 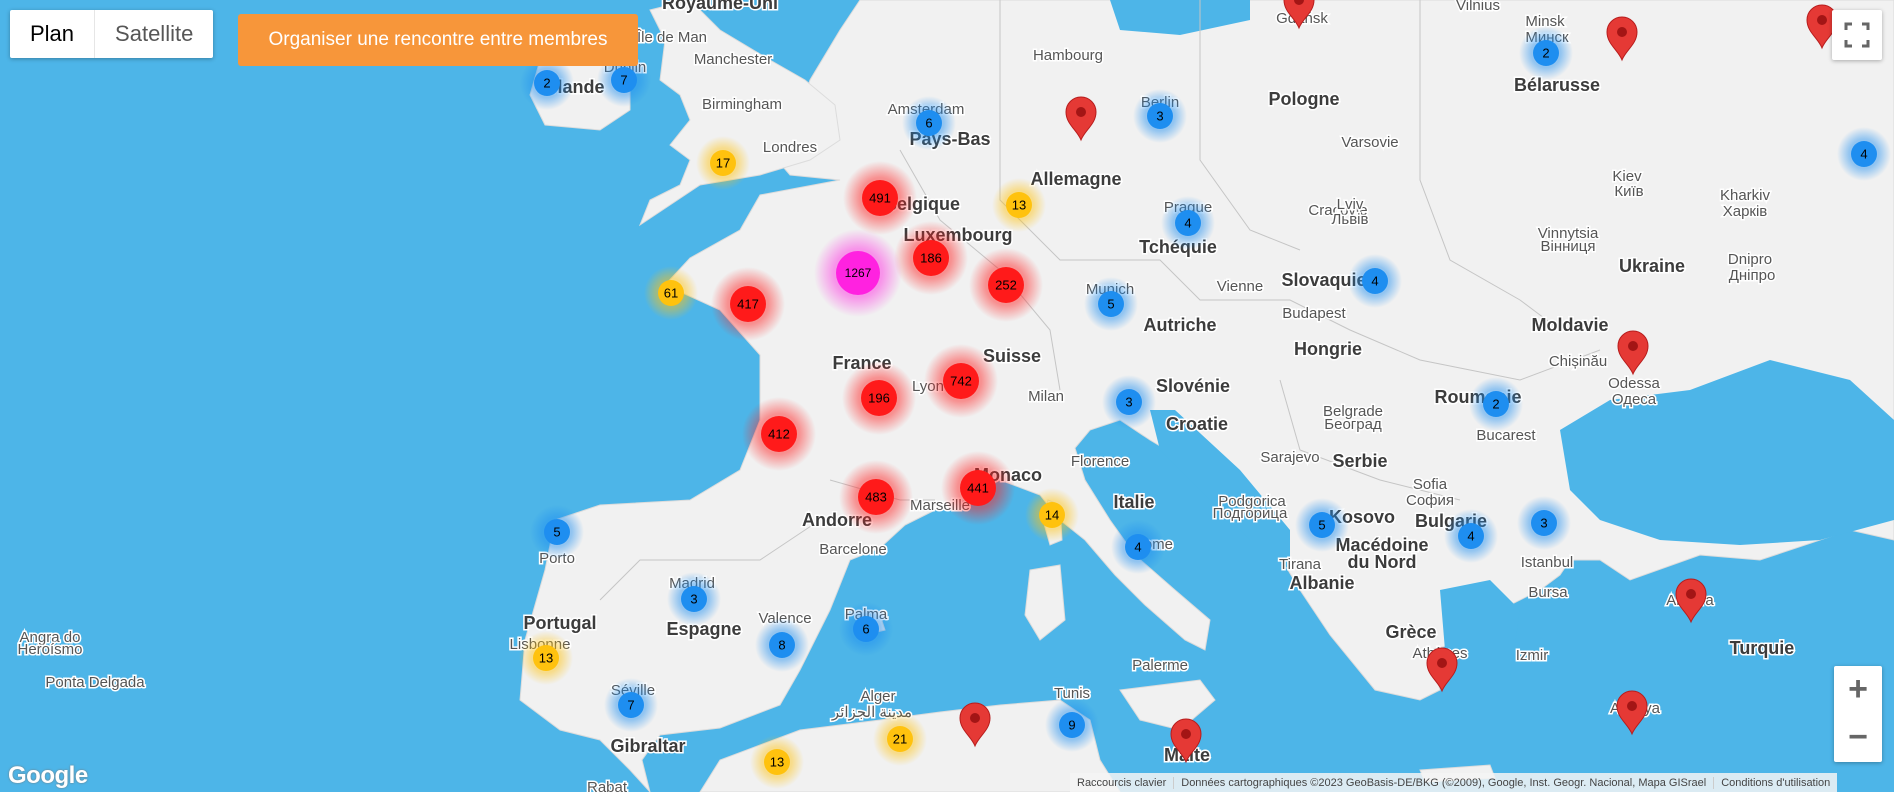 I want to click on member-cluster: 196, so click(x=879, y=398).